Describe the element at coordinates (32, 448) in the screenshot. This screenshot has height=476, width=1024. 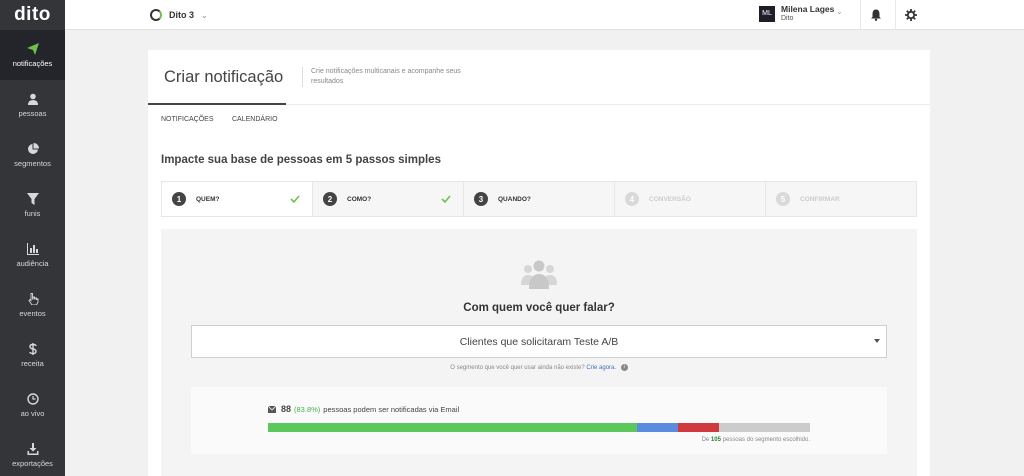
I see `download-icon` at that location.